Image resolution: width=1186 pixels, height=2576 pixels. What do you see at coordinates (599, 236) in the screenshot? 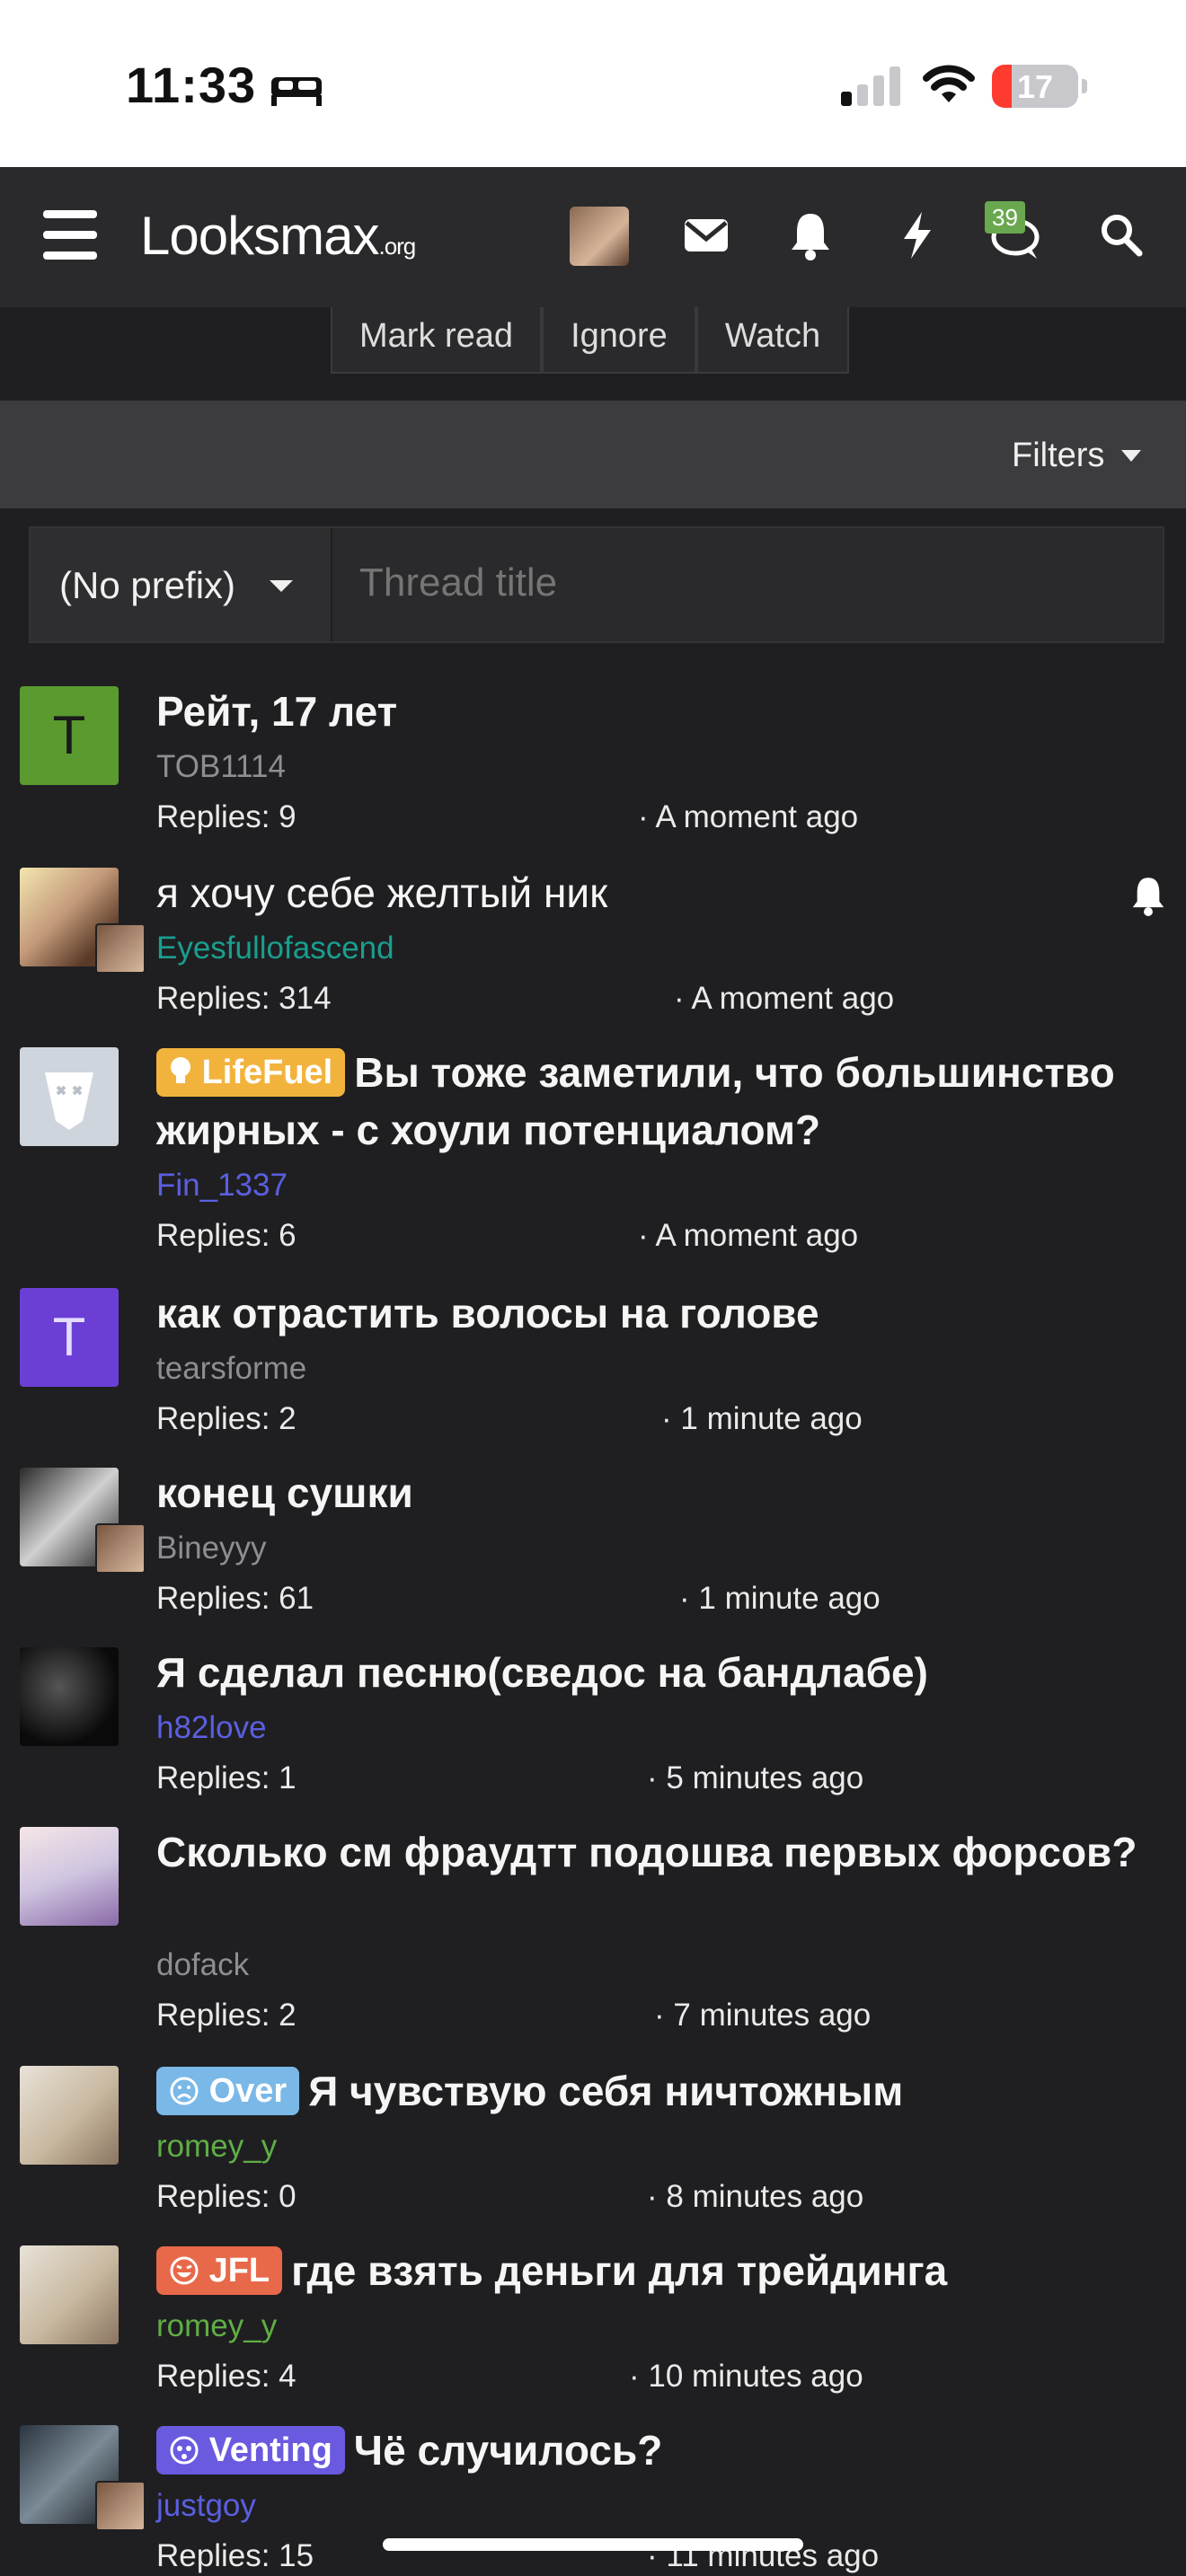
I see `user-avatar` at bounding box center [599, 236].